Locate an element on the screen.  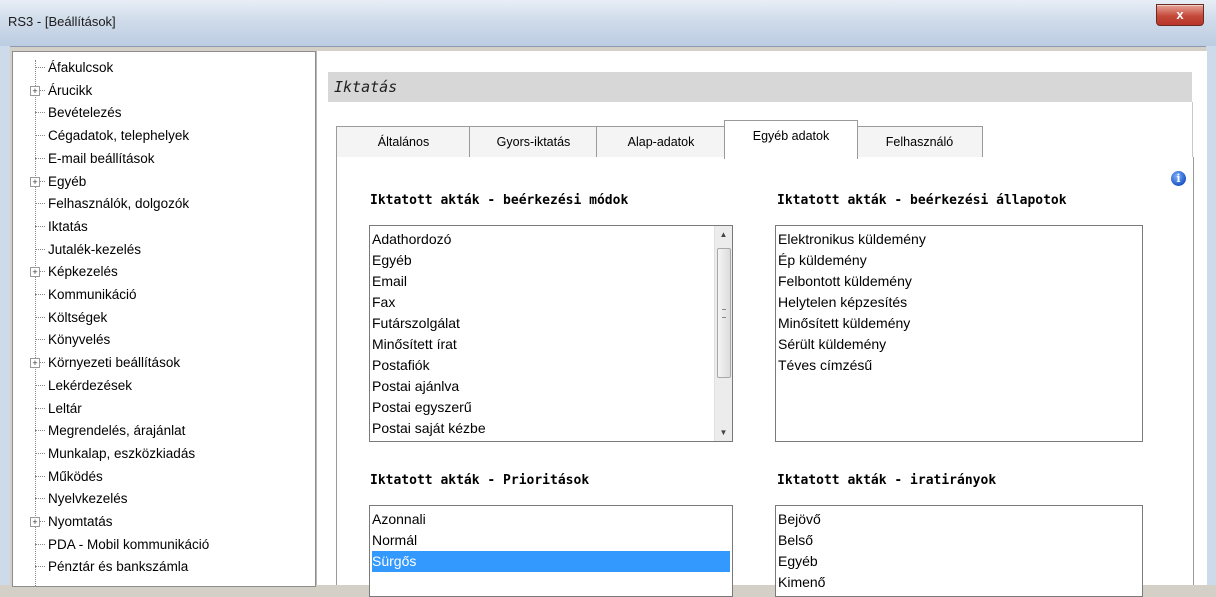
list-item: Ép küldemény is located at coordinates (959, 260).